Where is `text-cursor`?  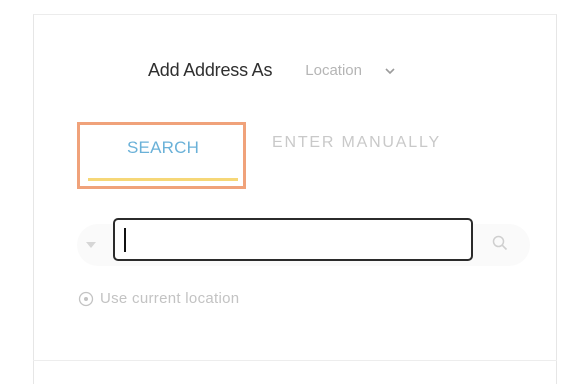 text-cursor is located at coordinates (125, 240).